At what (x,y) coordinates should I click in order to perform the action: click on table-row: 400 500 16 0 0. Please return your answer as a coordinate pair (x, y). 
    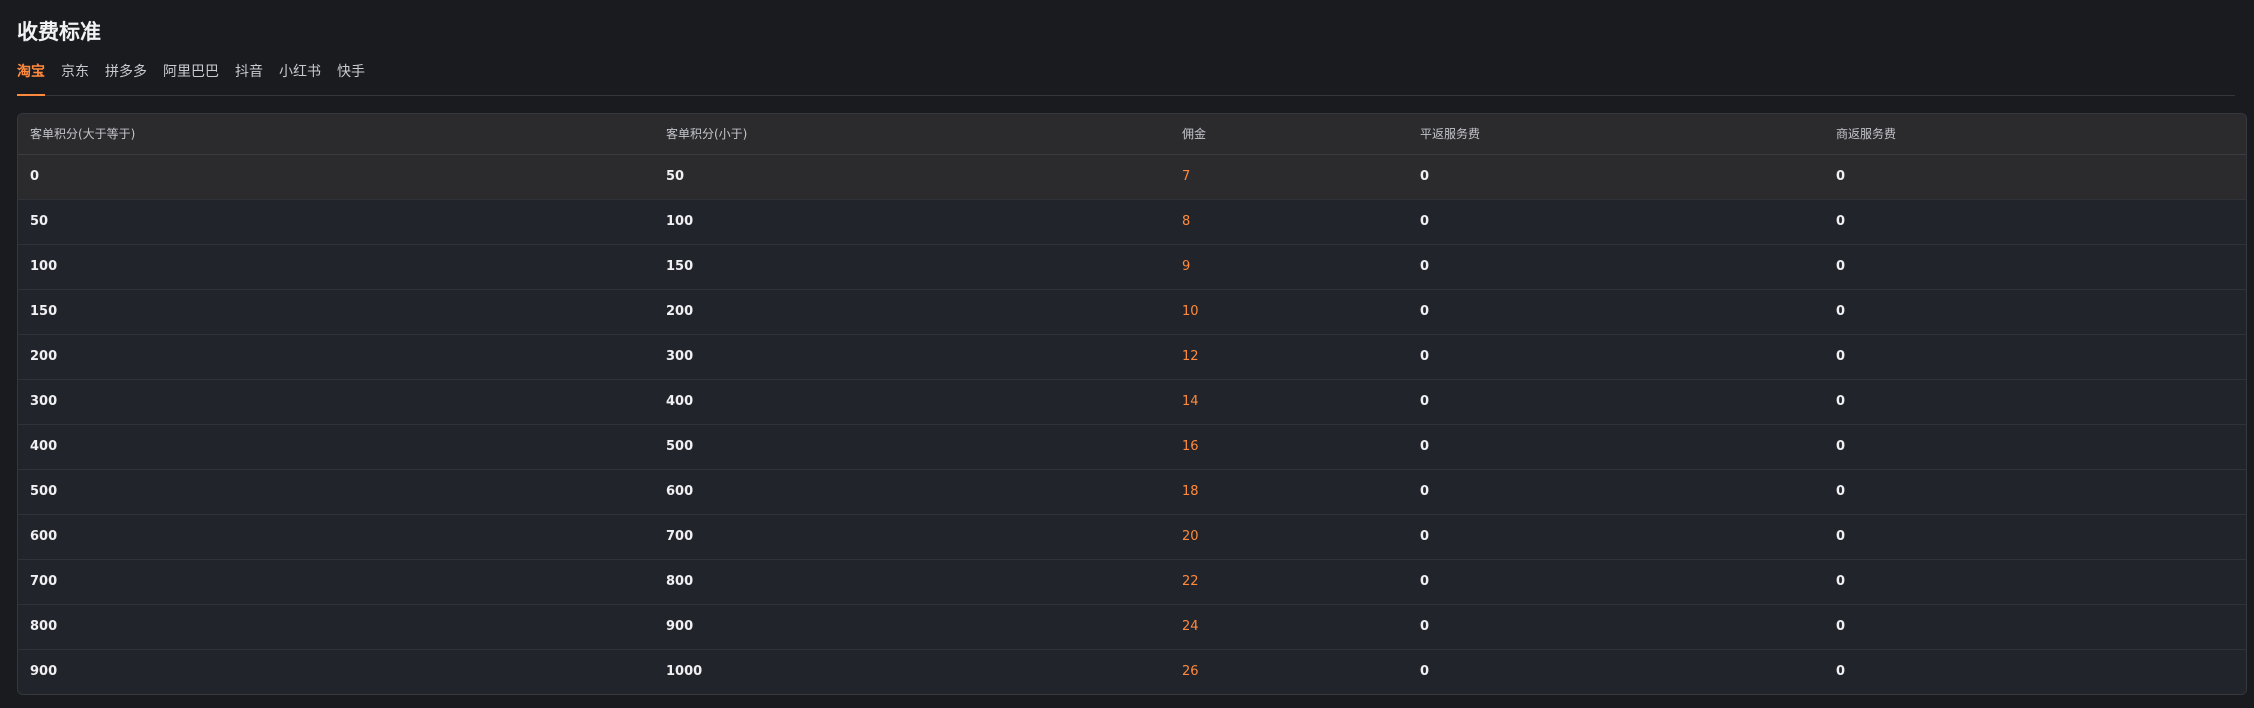
    Looking at the image, I should click on (1132, 447).